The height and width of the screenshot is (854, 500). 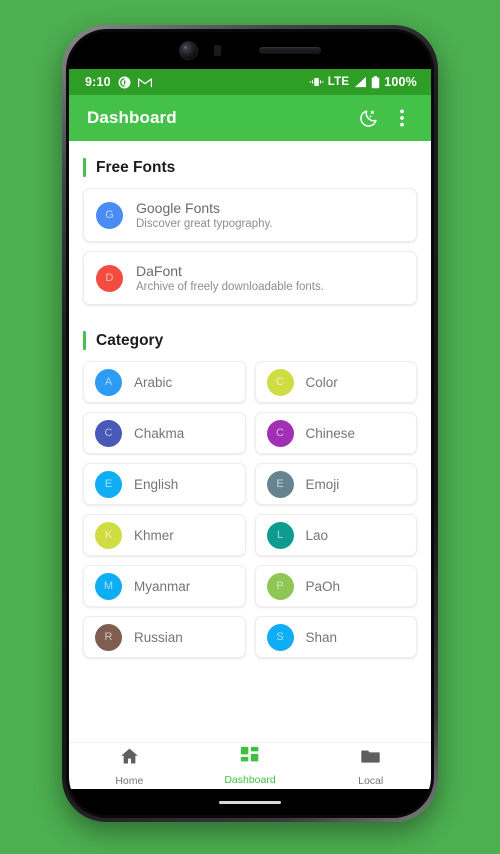 I want to click on network-type-label: LTE, so click(x=338, y=82).